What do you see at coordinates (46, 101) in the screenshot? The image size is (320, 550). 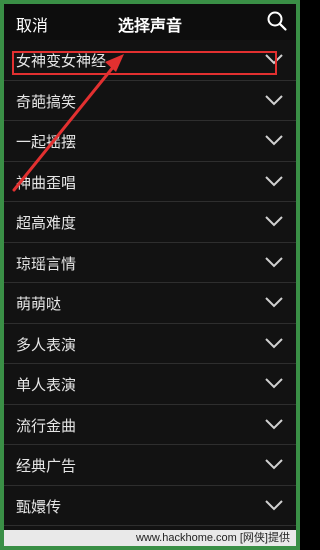 I see `category-label: 奇葩搞笑` at bounding box center [46, 101].